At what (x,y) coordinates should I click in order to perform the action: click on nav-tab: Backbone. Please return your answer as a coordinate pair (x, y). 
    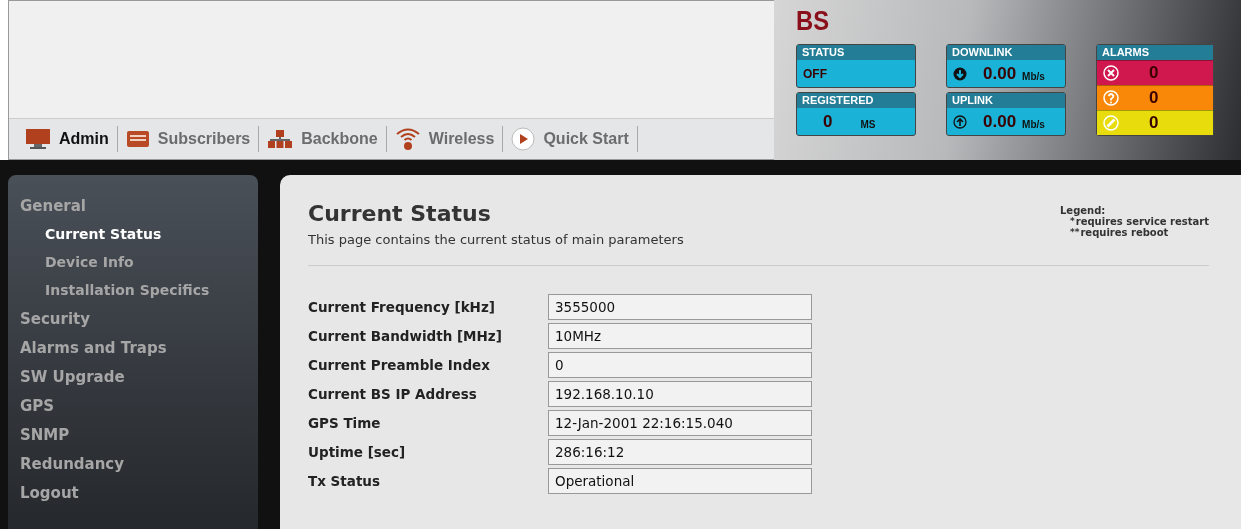
    Looking at the image, I should click on (323, 139).